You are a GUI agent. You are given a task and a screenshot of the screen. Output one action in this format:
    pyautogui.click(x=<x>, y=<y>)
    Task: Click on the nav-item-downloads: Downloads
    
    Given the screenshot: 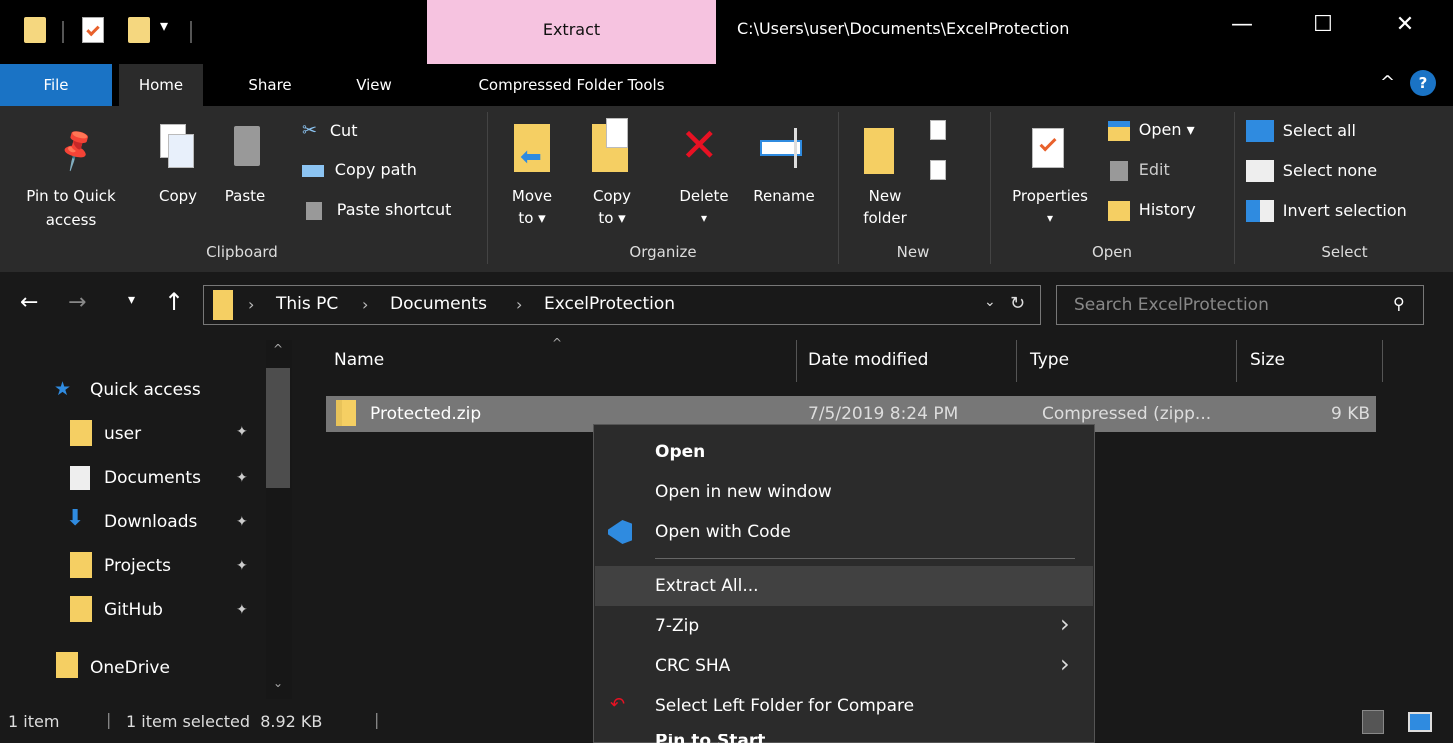 What is the action you would take?
    pyautogui.click(x=150, y=522)
    